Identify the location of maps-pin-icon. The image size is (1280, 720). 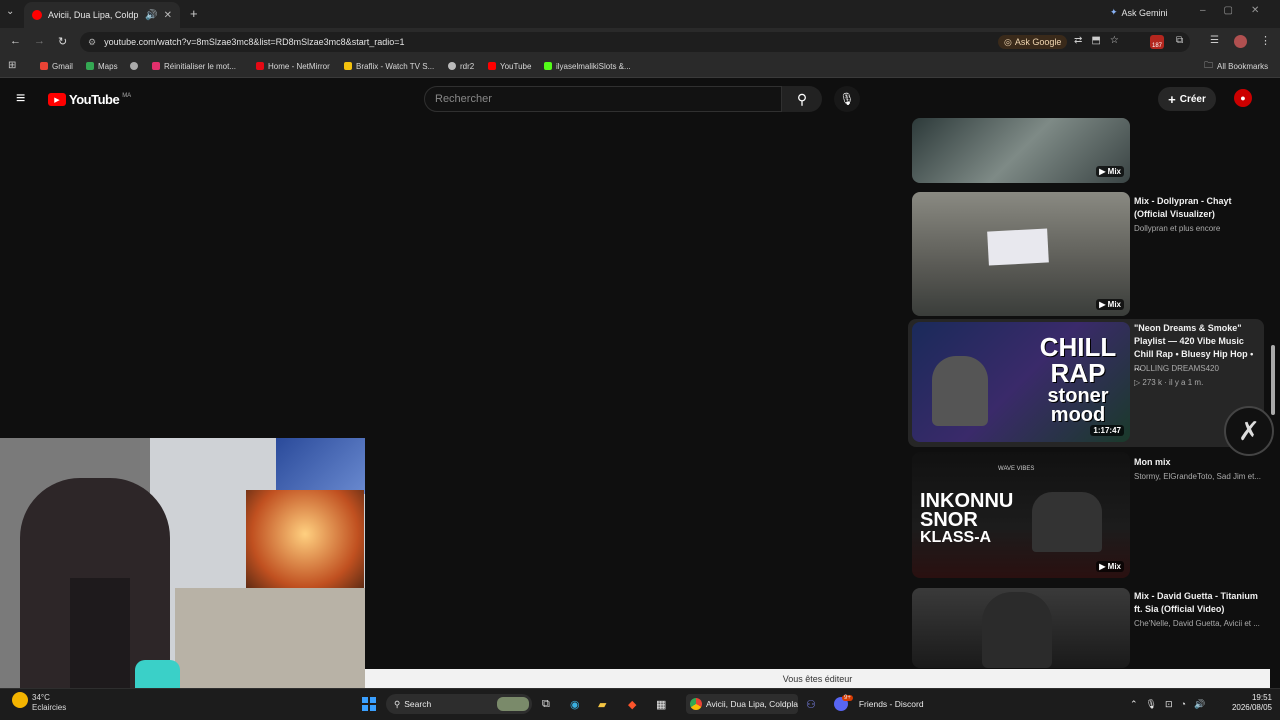
(90, 66).